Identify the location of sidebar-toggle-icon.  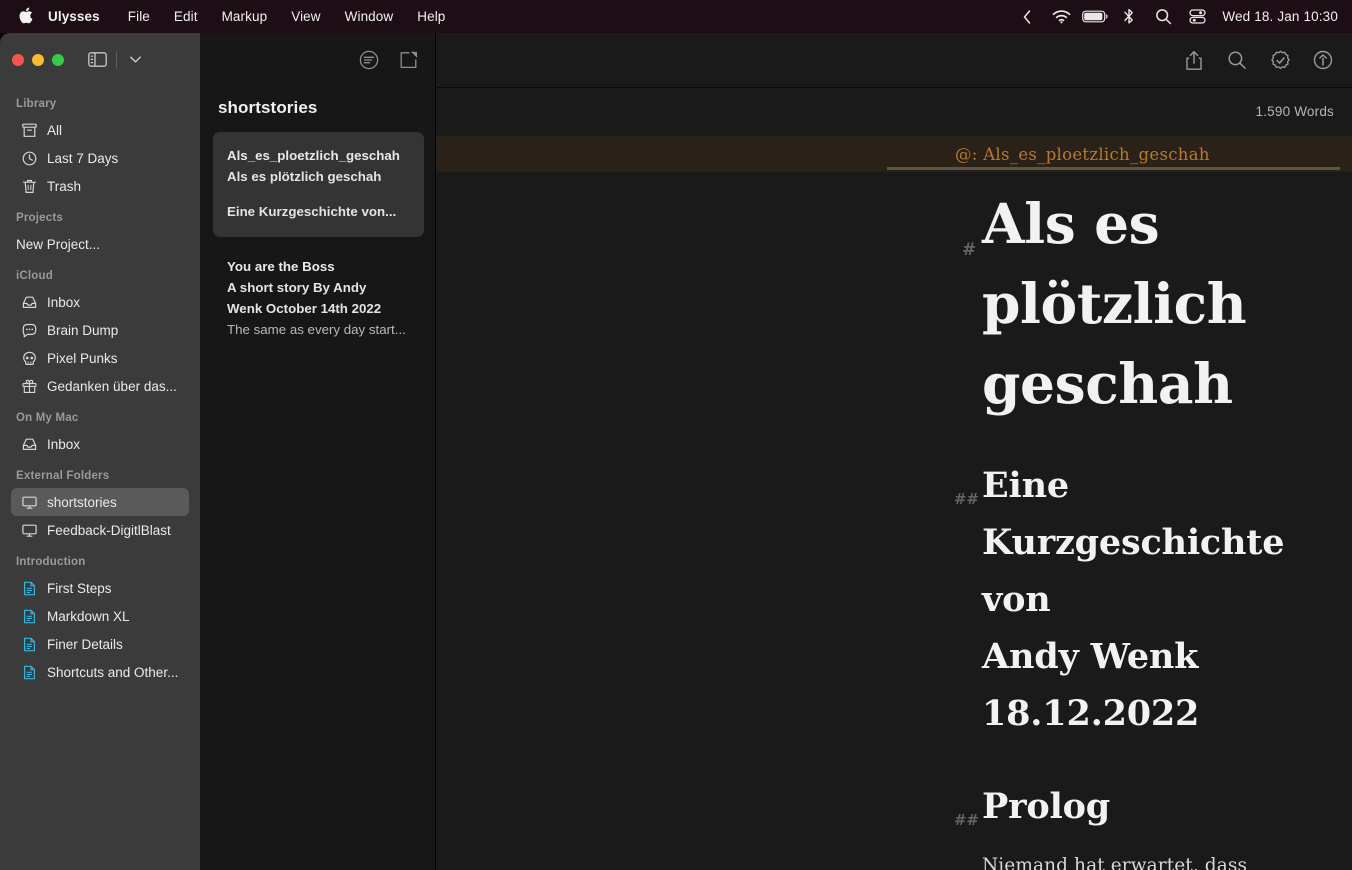
(97, 60).